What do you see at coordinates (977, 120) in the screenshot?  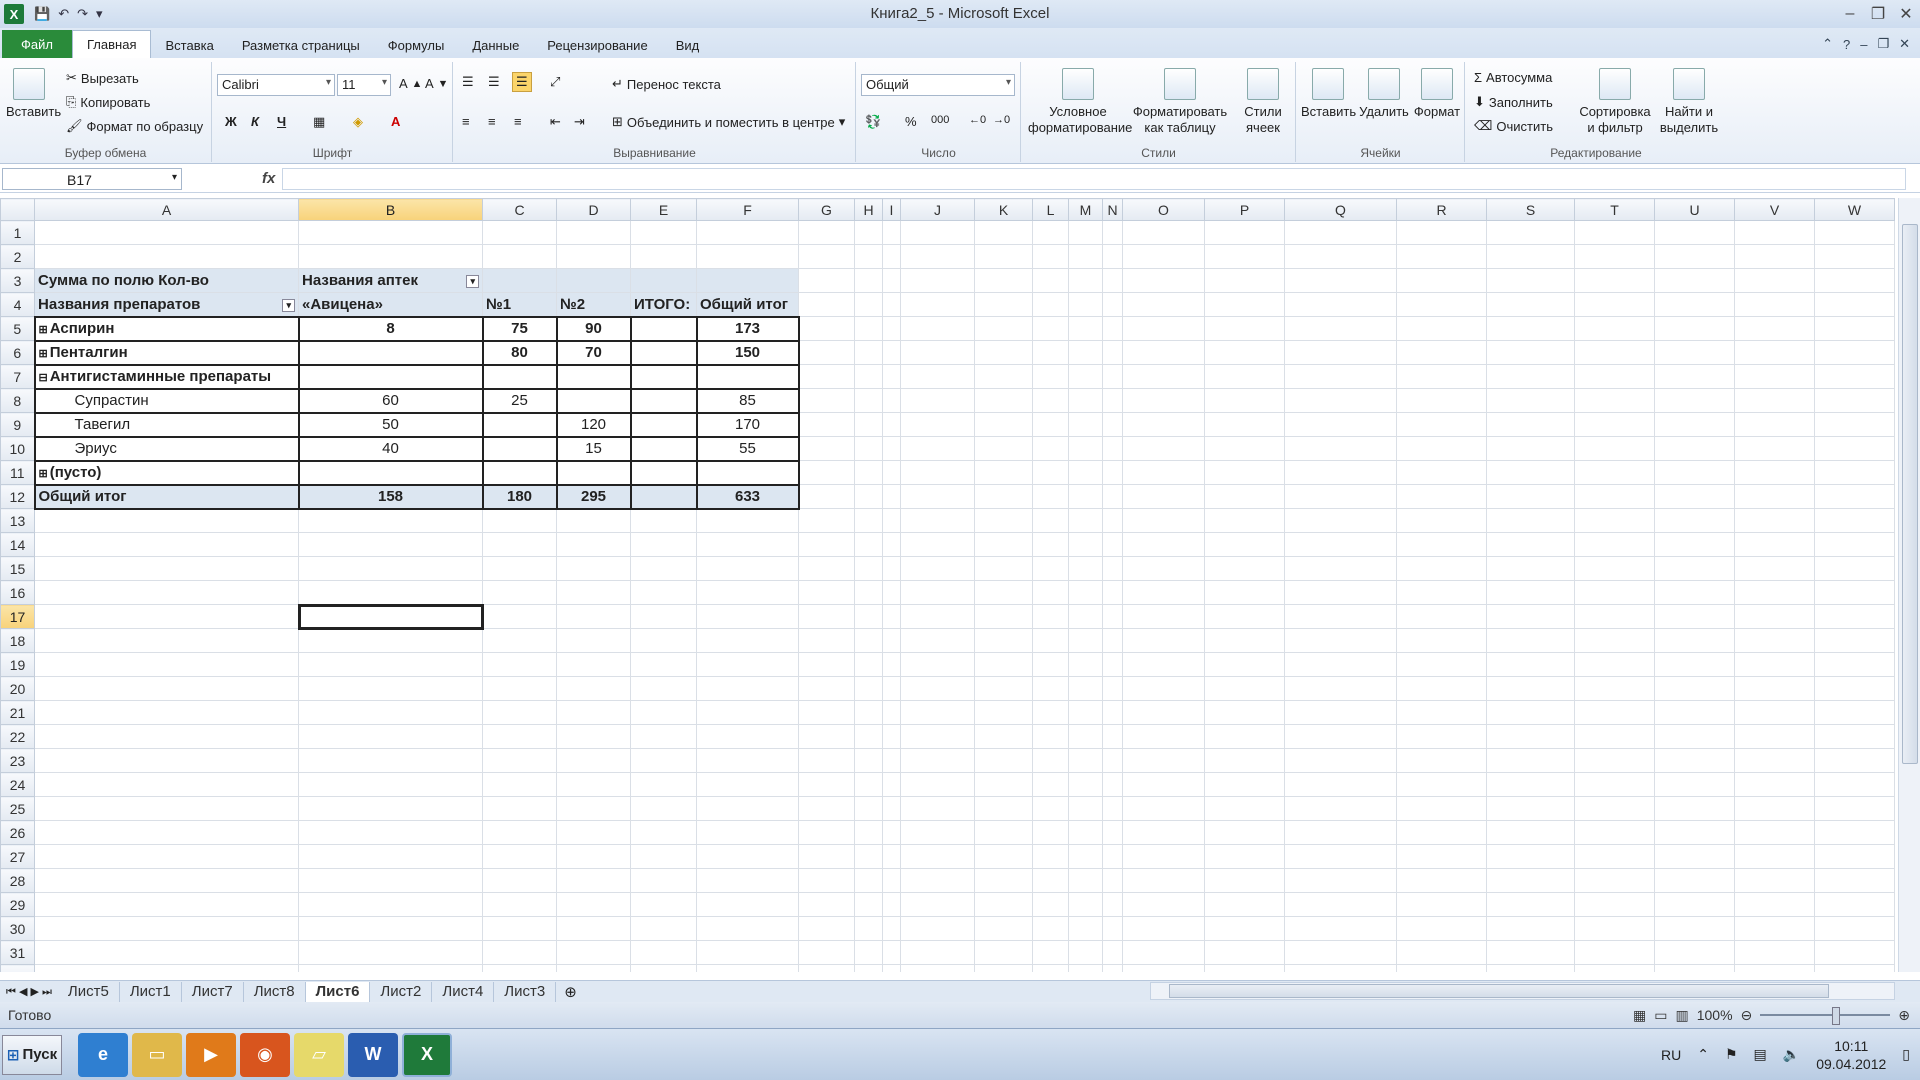 I see `increase-decimal-icon: ←0` at bounding box center [977, 120].